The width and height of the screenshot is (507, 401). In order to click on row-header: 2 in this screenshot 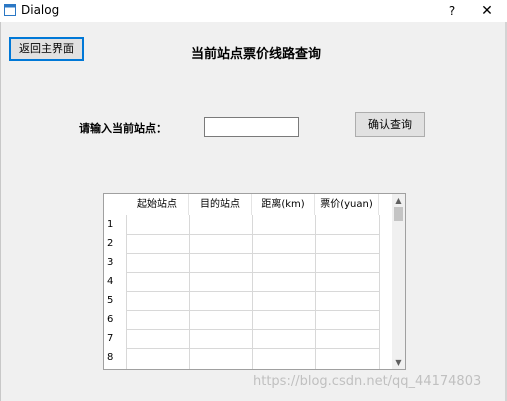, I will do `click(115, 243)`.